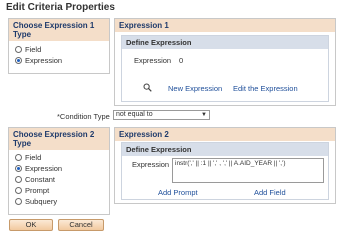  Describe the element at coordinates (59, 139) in the screenshot. I see `expr2-type-header: Choose Expression 2 Type` at that location.